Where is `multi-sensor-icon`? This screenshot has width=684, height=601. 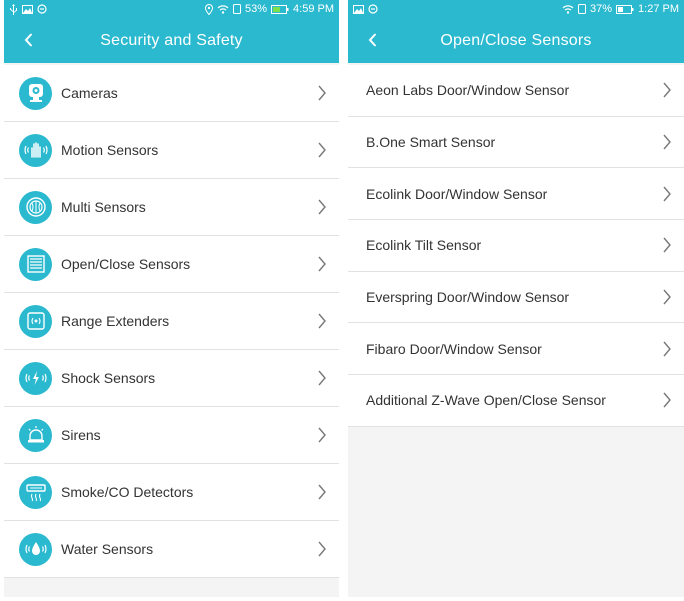 multi-sensor-icon is located at coordinates (35, 207).